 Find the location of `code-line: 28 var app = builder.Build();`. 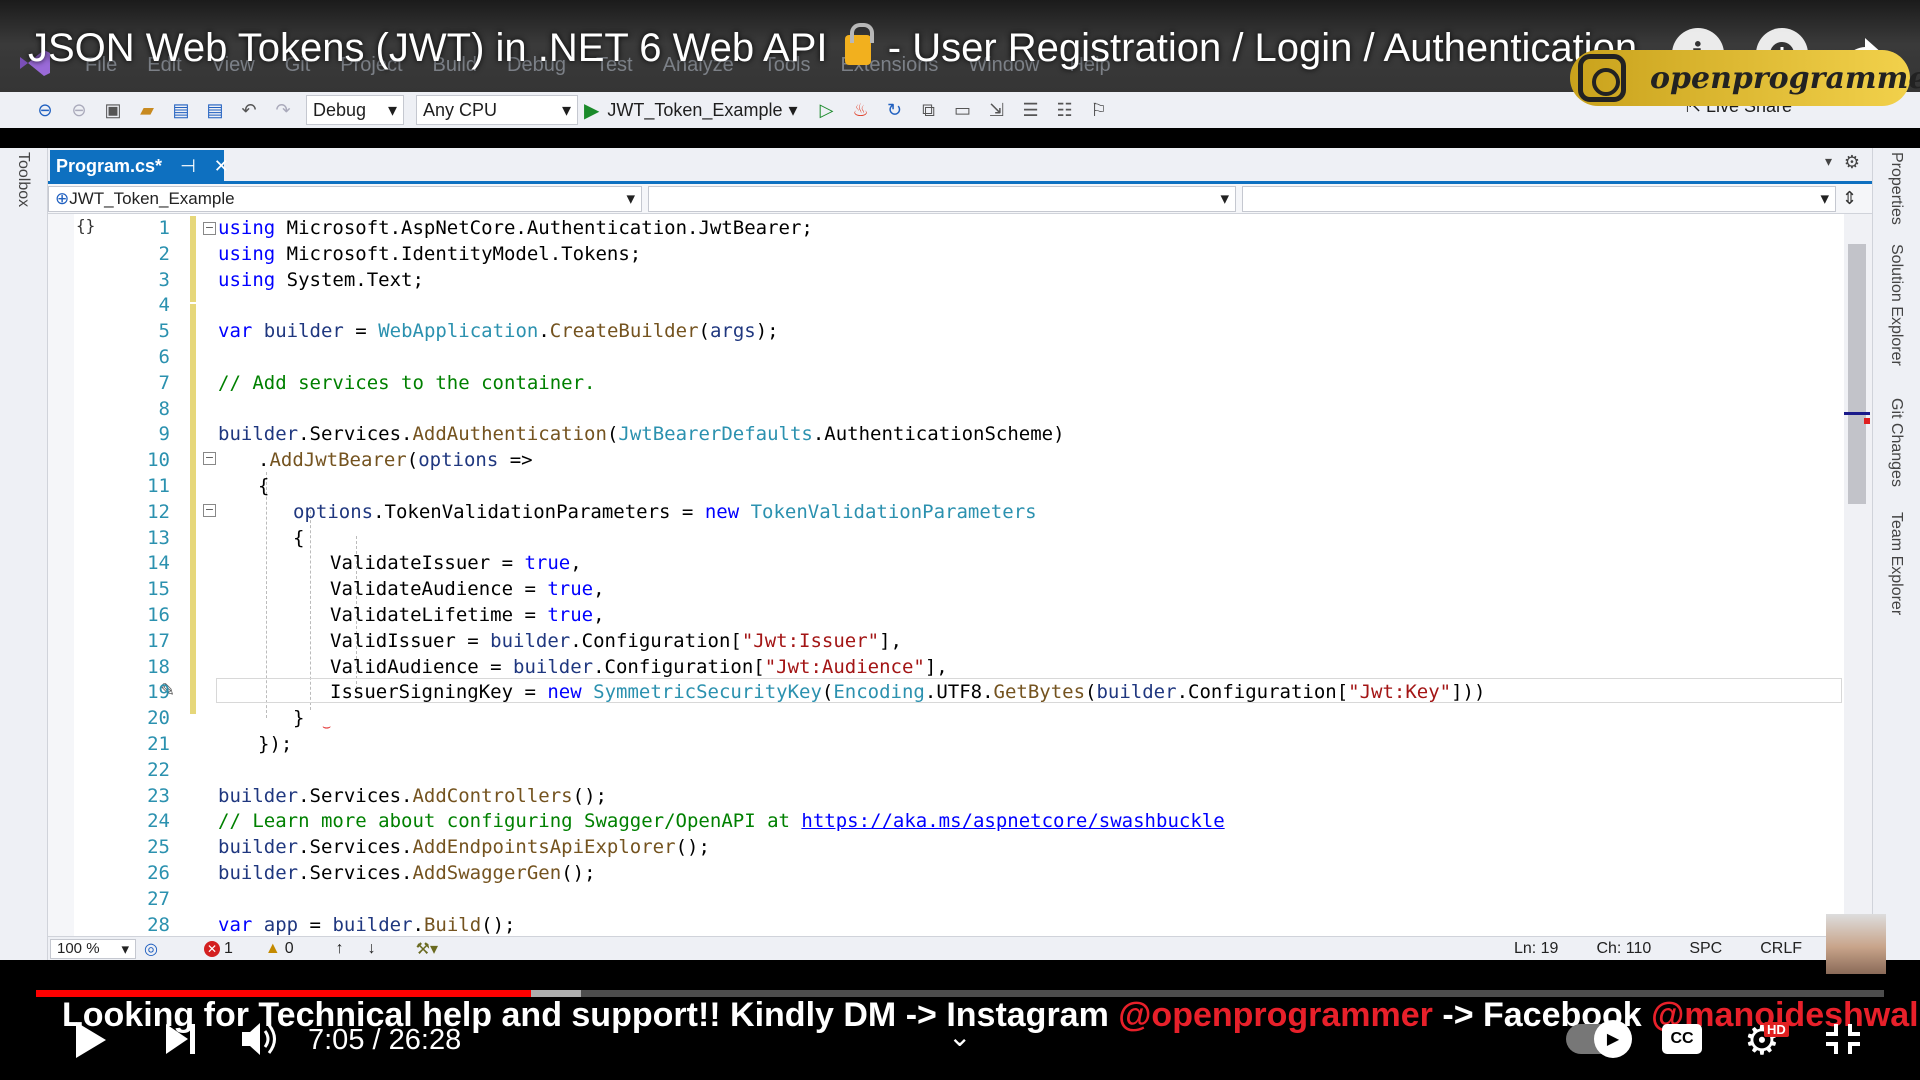

code-line: 28 var app = builder.Build(); is located at coordinates (948, 924).